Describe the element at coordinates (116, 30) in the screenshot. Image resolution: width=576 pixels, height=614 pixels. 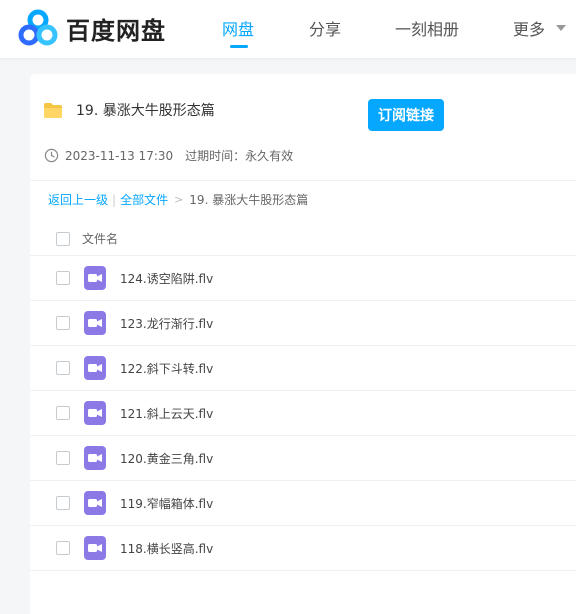
I see `logo-text: 百度网盘` at that location.